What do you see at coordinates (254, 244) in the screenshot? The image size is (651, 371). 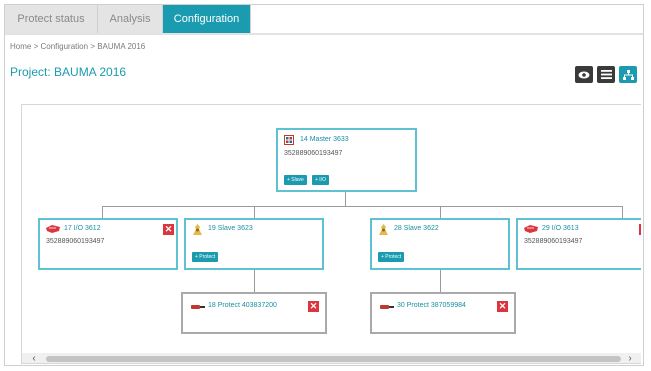 I see `slave-node-left: 19 Slave 3623 + Protect` at bounding box center [254, 244].